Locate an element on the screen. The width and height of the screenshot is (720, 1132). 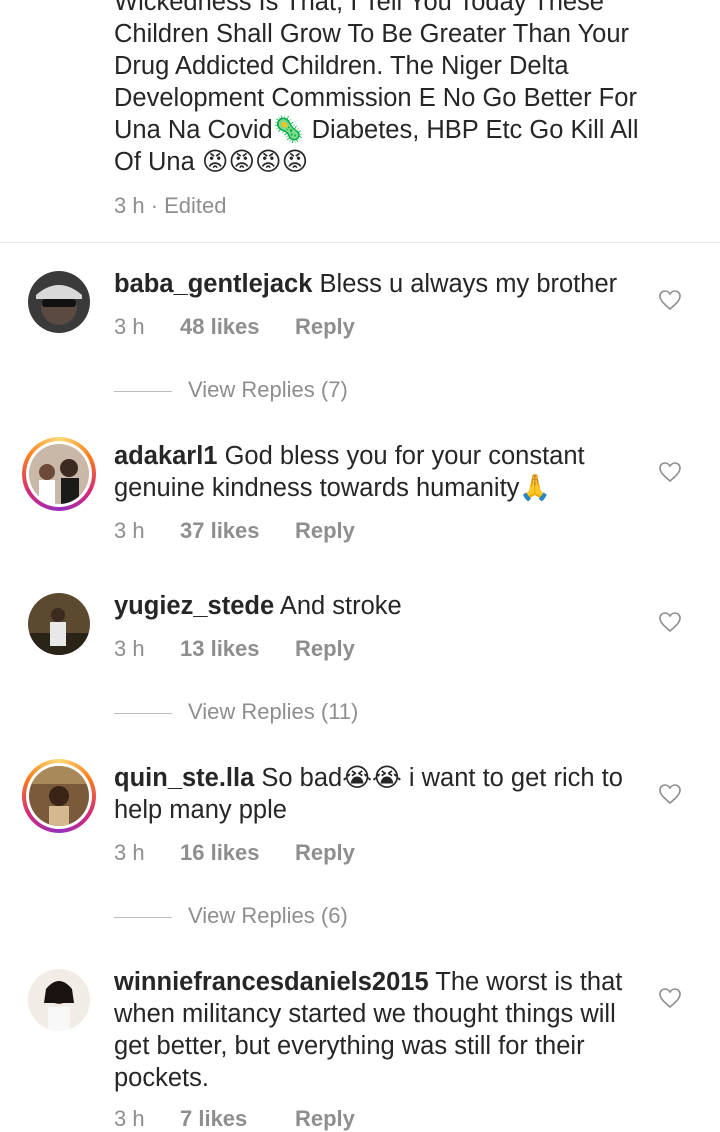
view-replies-button: View Replies (6) is located at coordinates (231, 916).